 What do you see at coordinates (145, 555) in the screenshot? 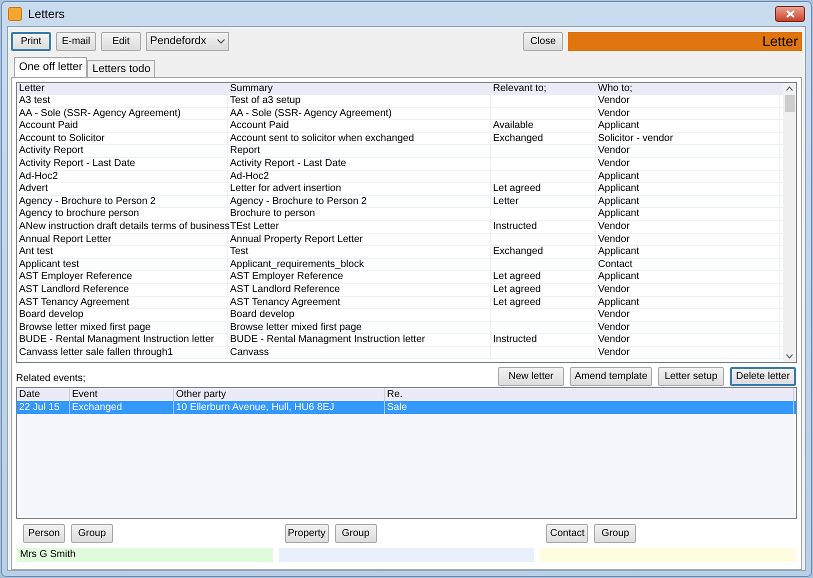
I see `party-field: Mrs G Smith` at bounding box center [145, 555].